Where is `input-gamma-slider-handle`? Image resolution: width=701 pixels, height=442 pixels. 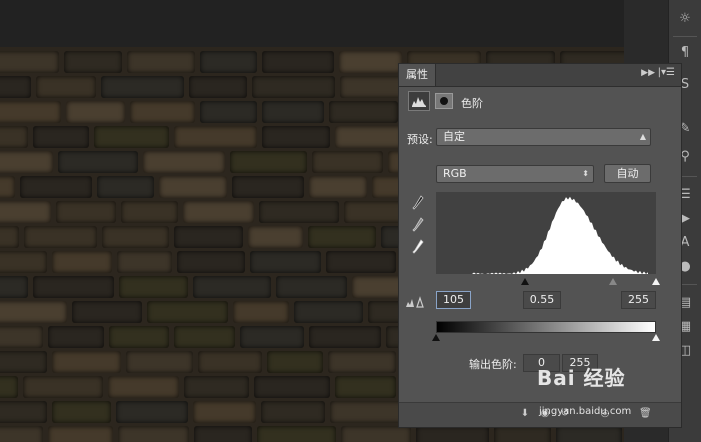 input-gamma-slider-handle is located at coordinates (613, 281).